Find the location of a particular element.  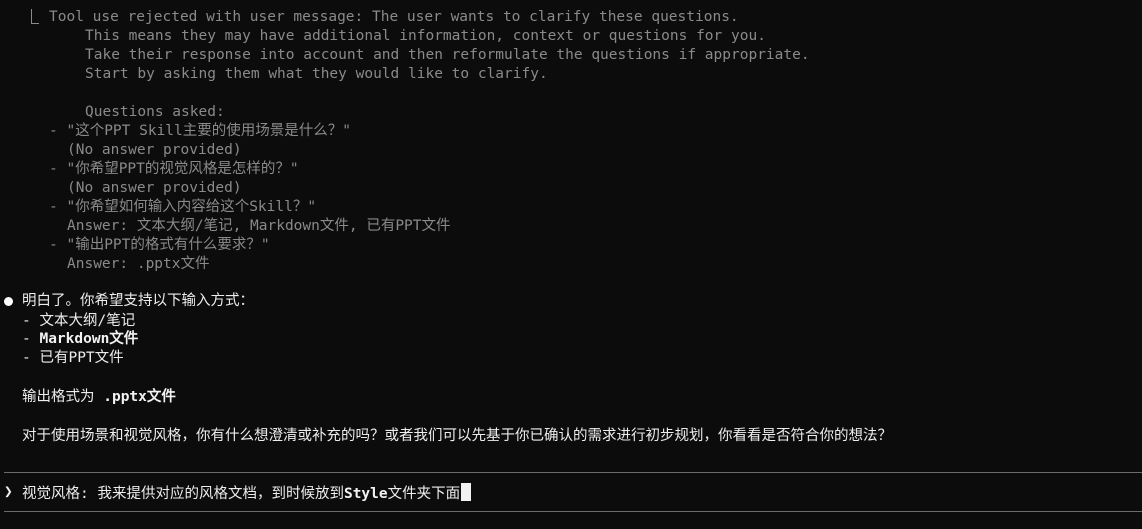

output-format-label: 输出格式为 is located at coordinates (63, 397).